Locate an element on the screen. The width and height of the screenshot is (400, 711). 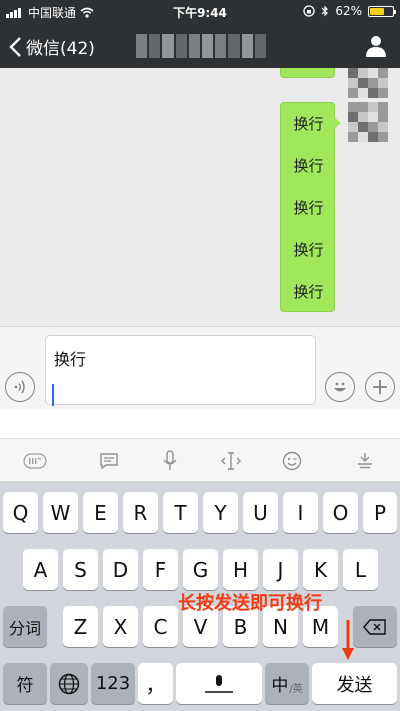
back-label: 微信(42) is located at coordinates (60, 49).